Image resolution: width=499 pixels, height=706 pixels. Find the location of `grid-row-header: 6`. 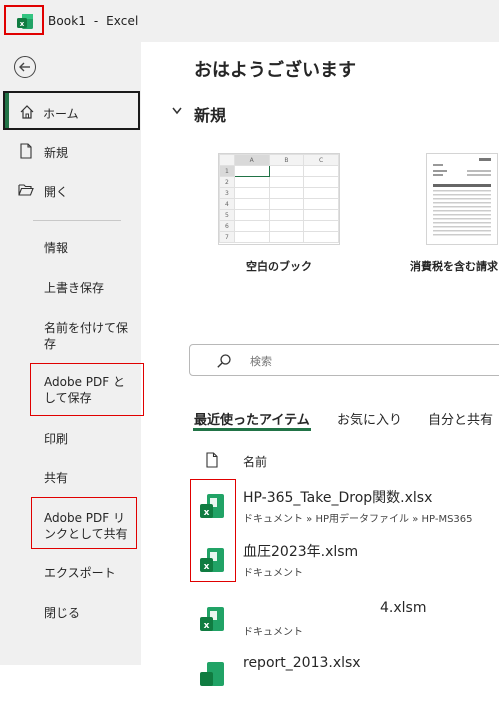

grid-row-header: 6 is located at coordinates (227, 226).